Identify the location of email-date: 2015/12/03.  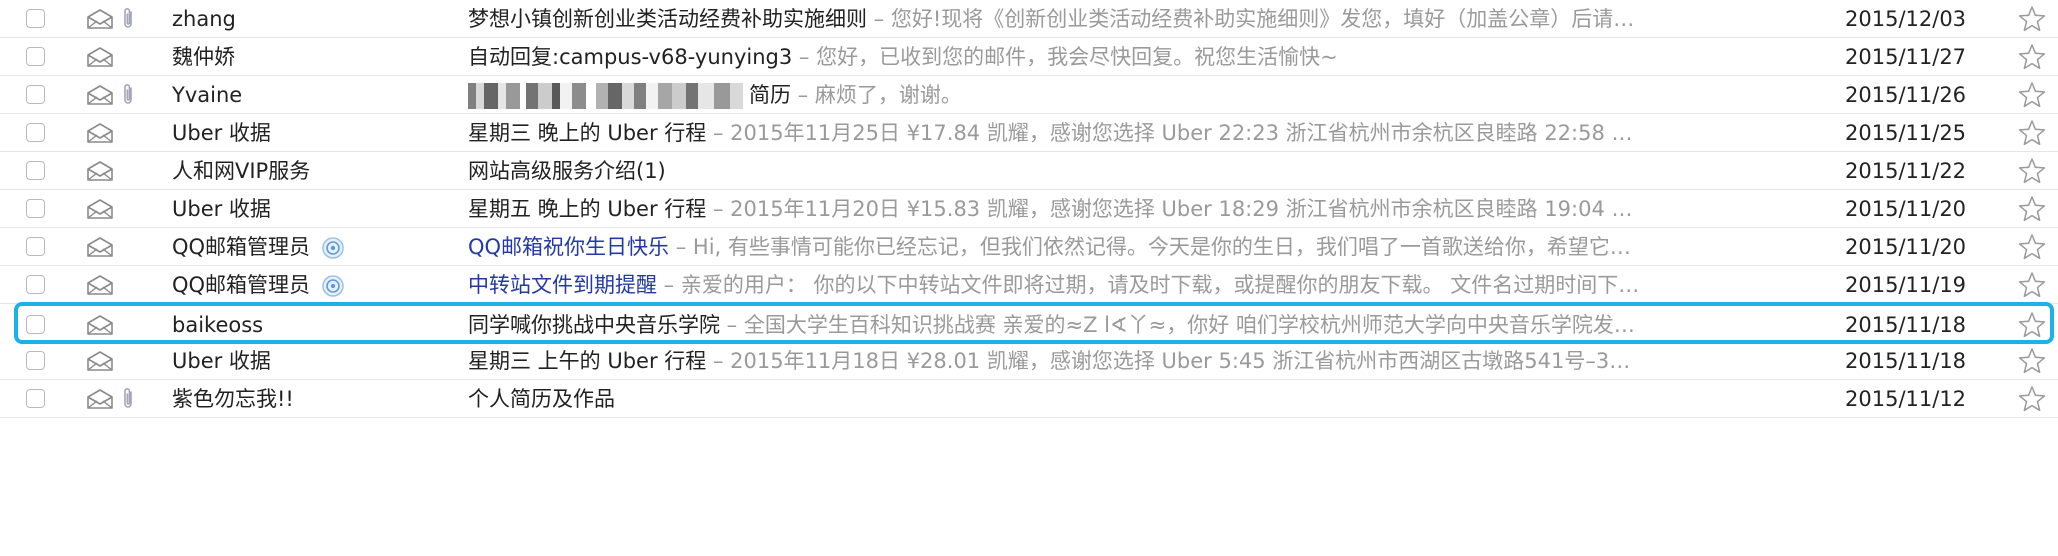
(1906, 19).